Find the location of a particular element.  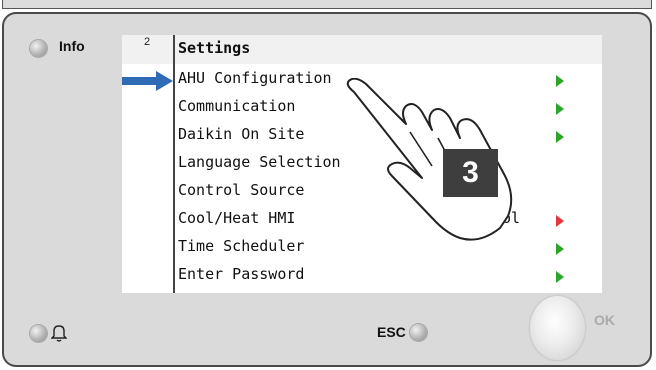

alarm-led is located at coordinates (38, 333).